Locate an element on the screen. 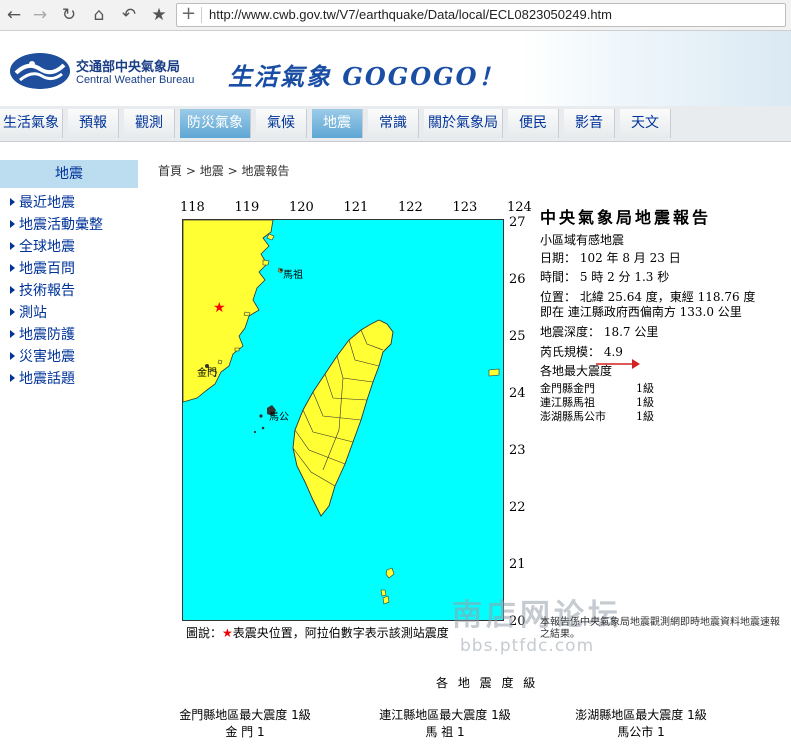 This screenshot has height=746, width=791. longitude-tick-label: 120 is located at coordinates (301, 207).